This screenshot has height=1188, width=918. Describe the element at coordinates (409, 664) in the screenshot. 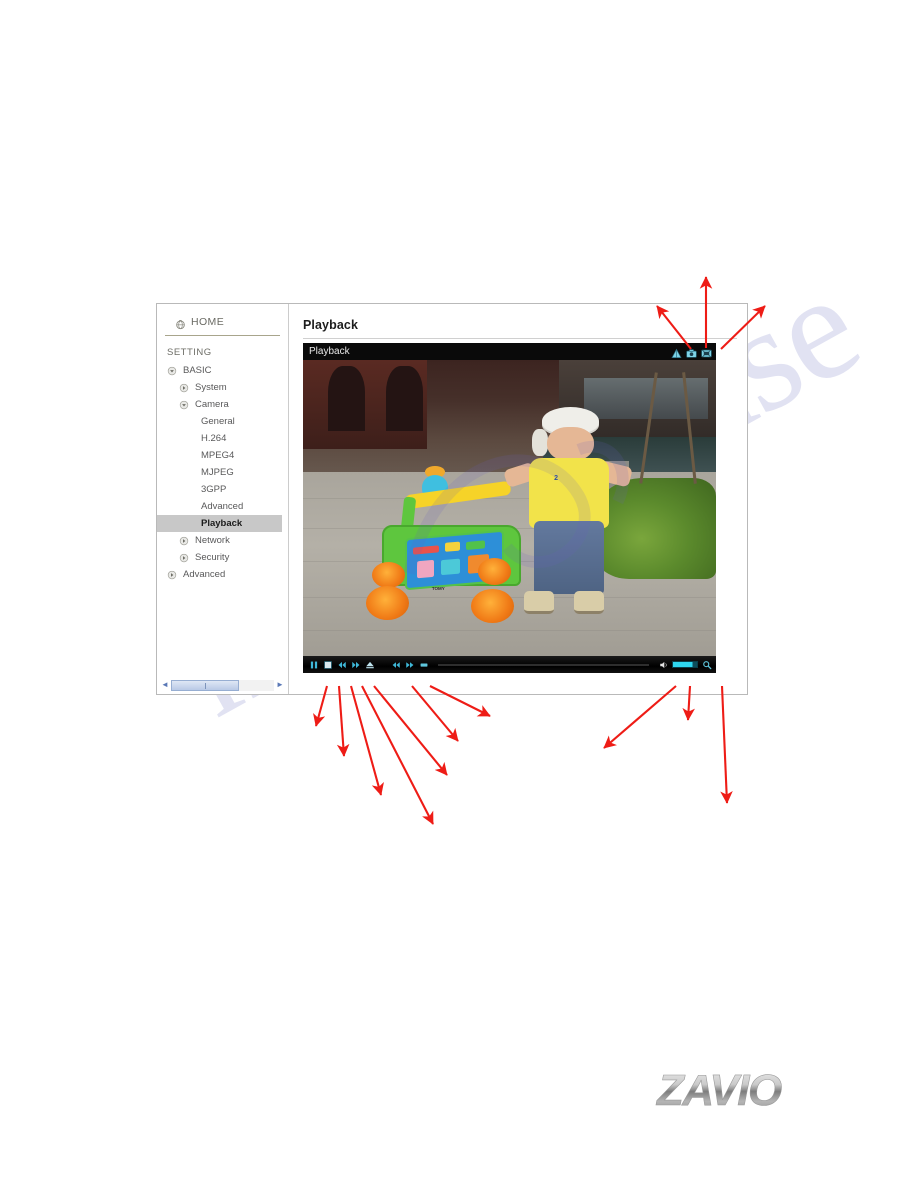

I see `fast-forward-button` at that location.